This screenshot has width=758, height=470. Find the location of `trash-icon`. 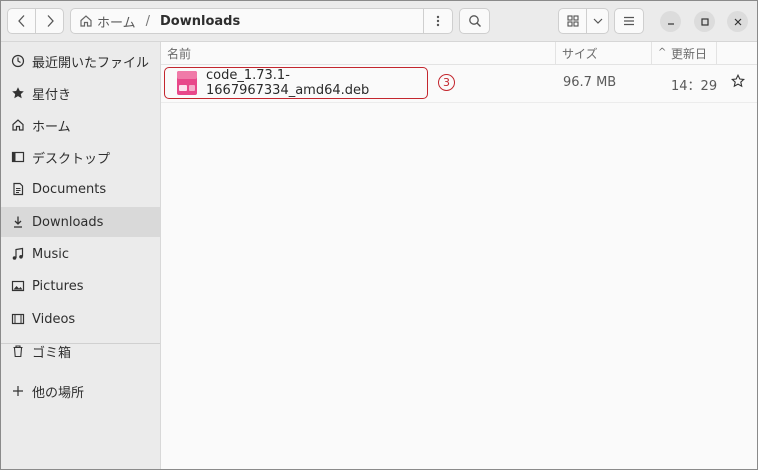

trash-icon is located at coordinates (18, 351).